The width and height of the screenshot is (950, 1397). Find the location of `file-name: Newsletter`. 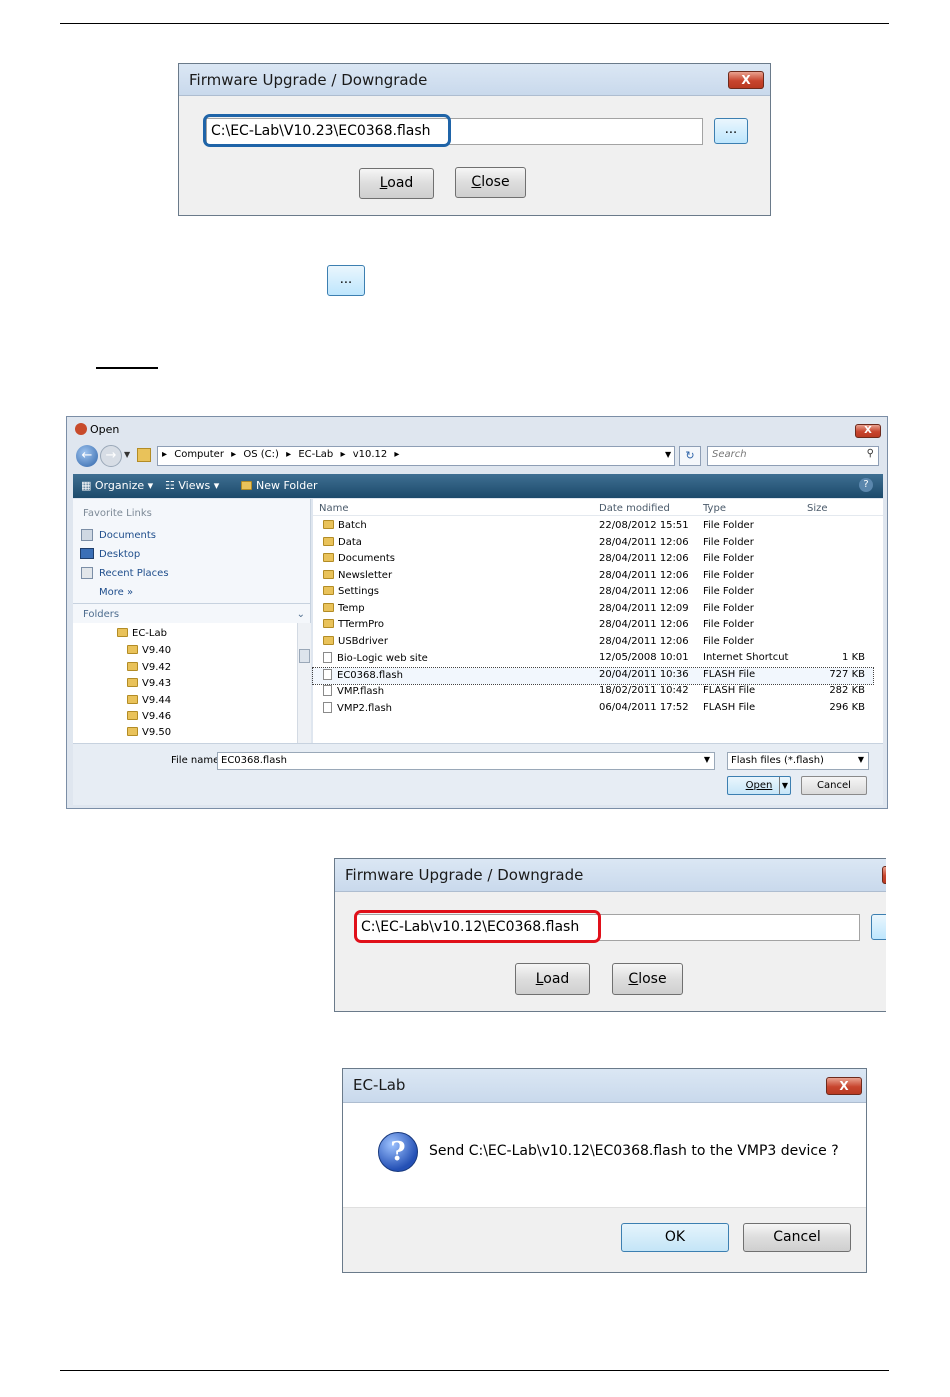

file-name: Newsletter is located at coordinates (357, 575).